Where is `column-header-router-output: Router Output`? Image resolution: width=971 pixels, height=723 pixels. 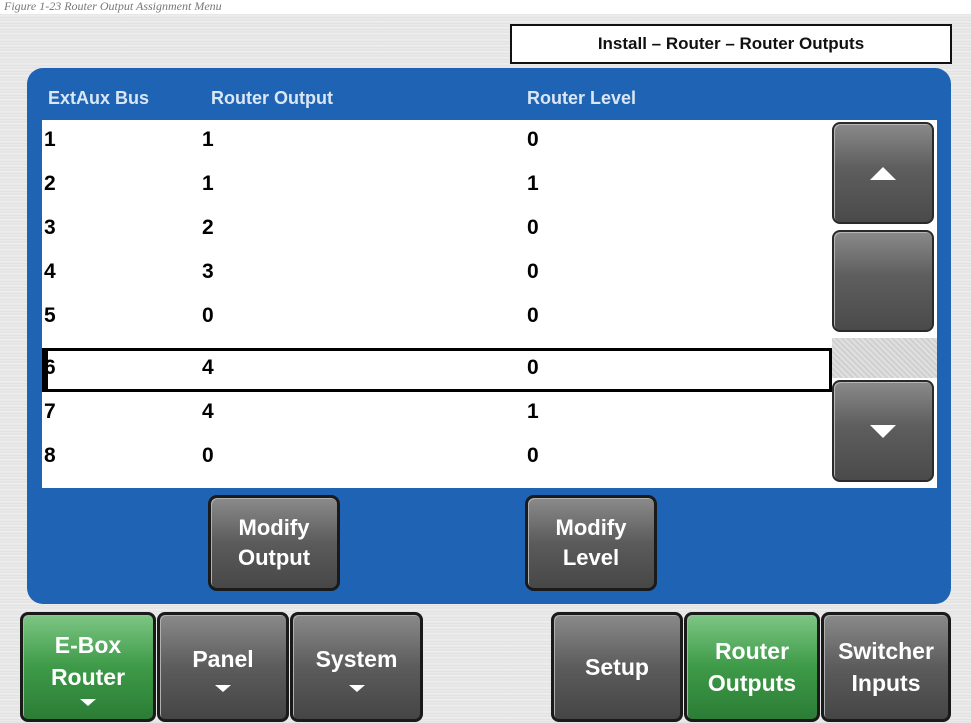
column-header-router-output: Router Output is located at coordinates (272, 98).